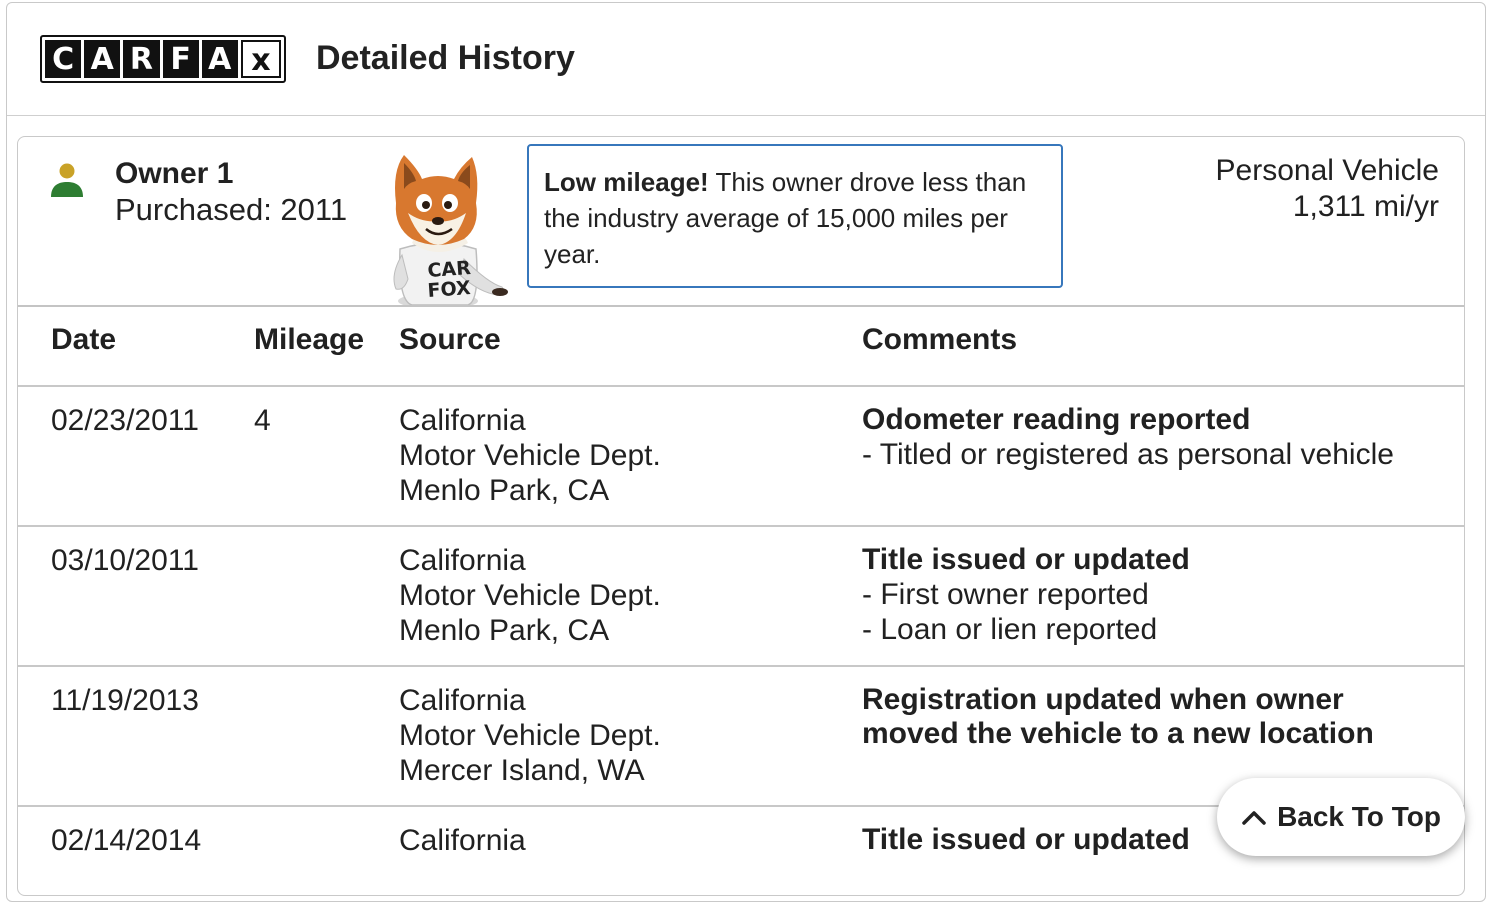 The width and height of the screenshot is (1493, 902). I want to click on logo-letter: F, so click(180, 59).